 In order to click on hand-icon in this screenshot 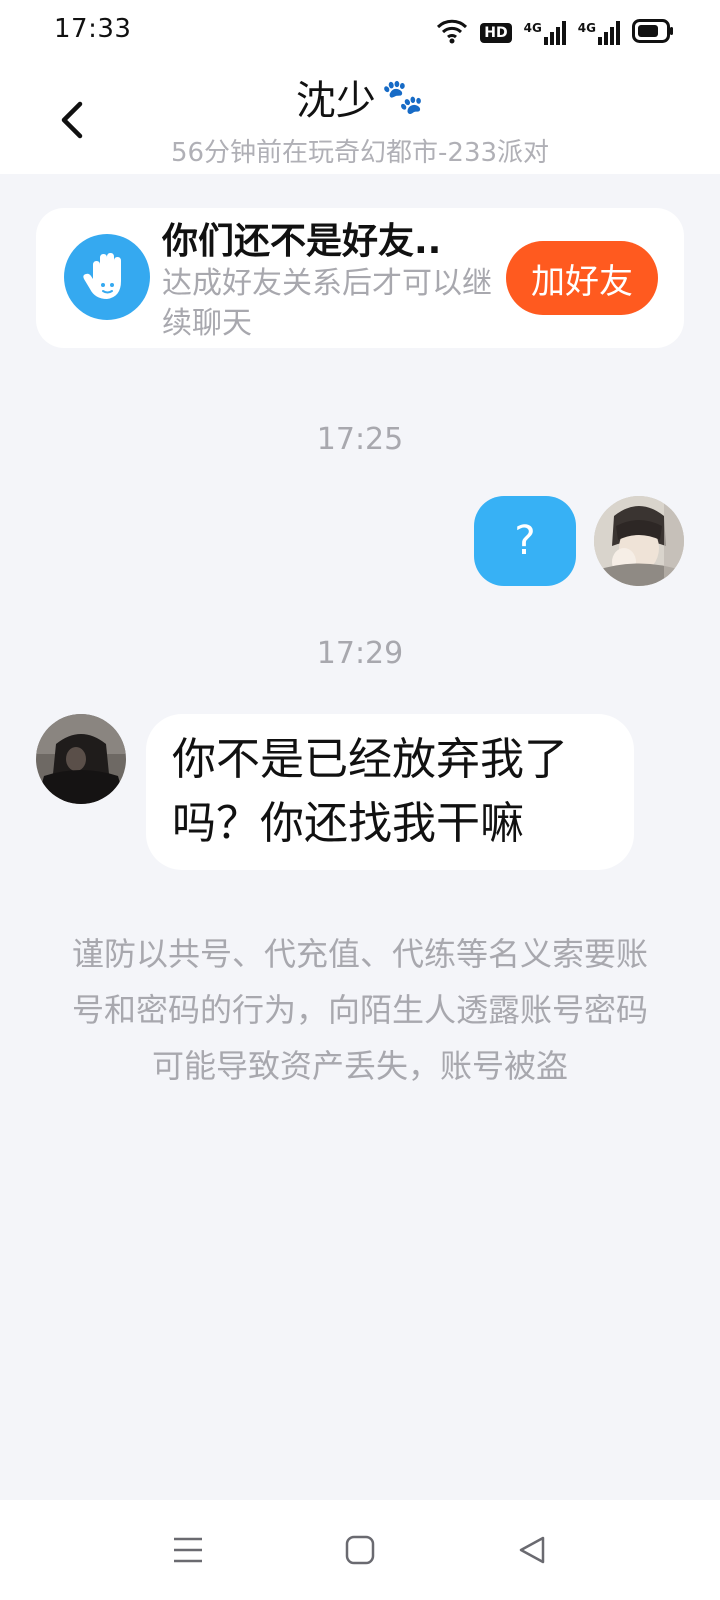, I will do `click(107, 277)`.